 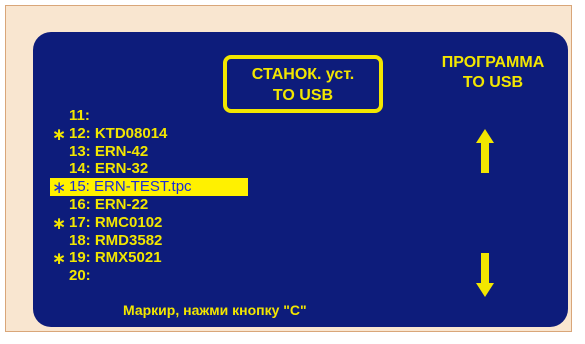 I want to click on list-item: 16: ERN-22, so click(x=159, y=205).